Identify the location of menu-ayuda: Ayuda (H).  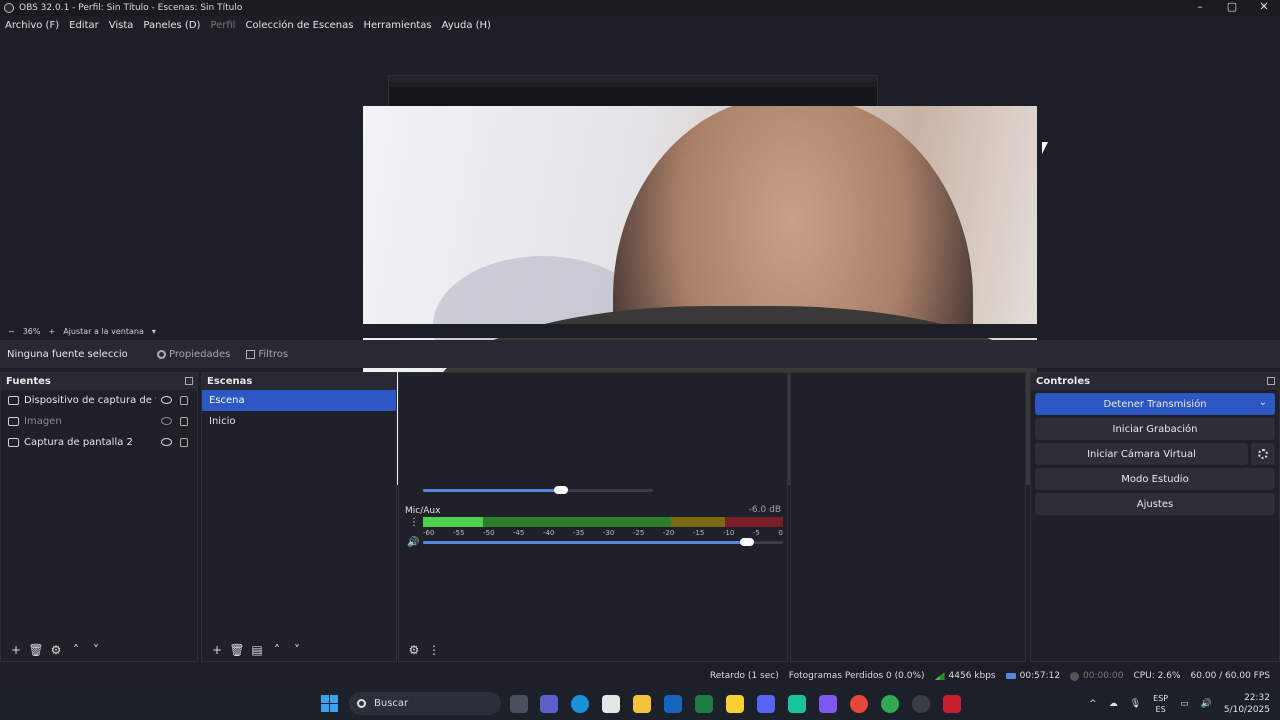
(466, 25).